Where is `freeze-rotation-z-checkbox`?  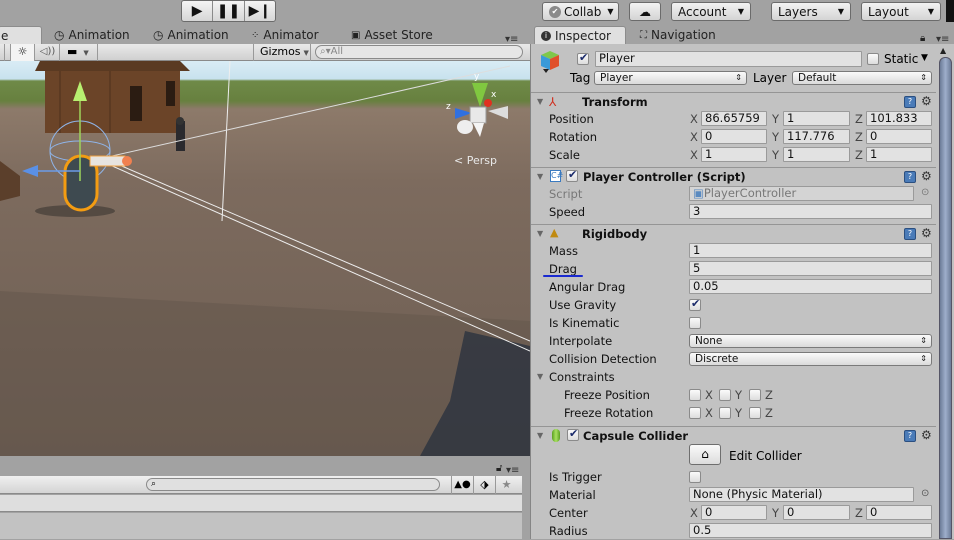
freeze-rotation-z-checkbox is located at coordinates (755, 413).